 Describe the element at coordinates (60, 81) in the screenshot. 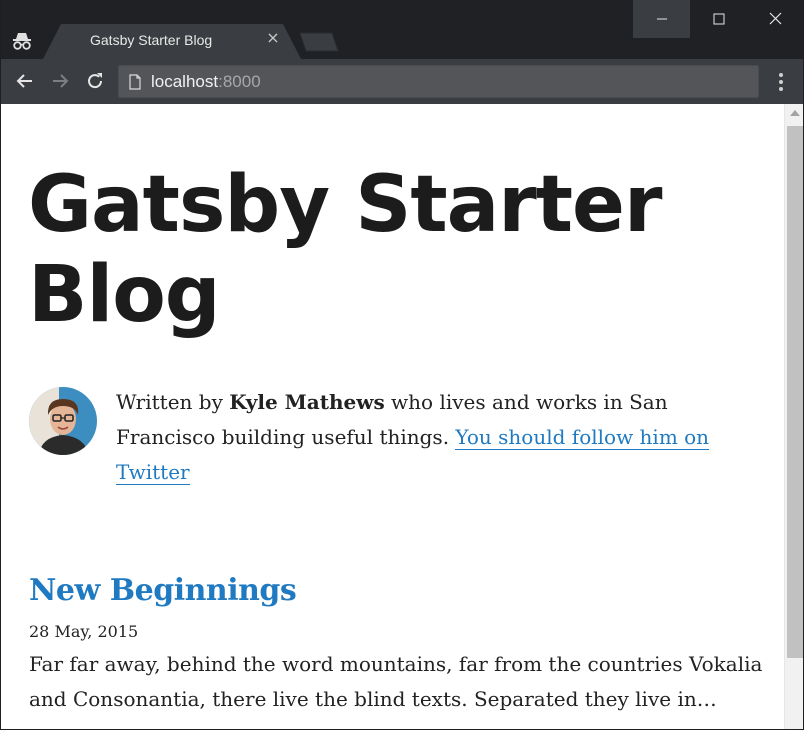

I see `forward-arrow-icon` at that location.